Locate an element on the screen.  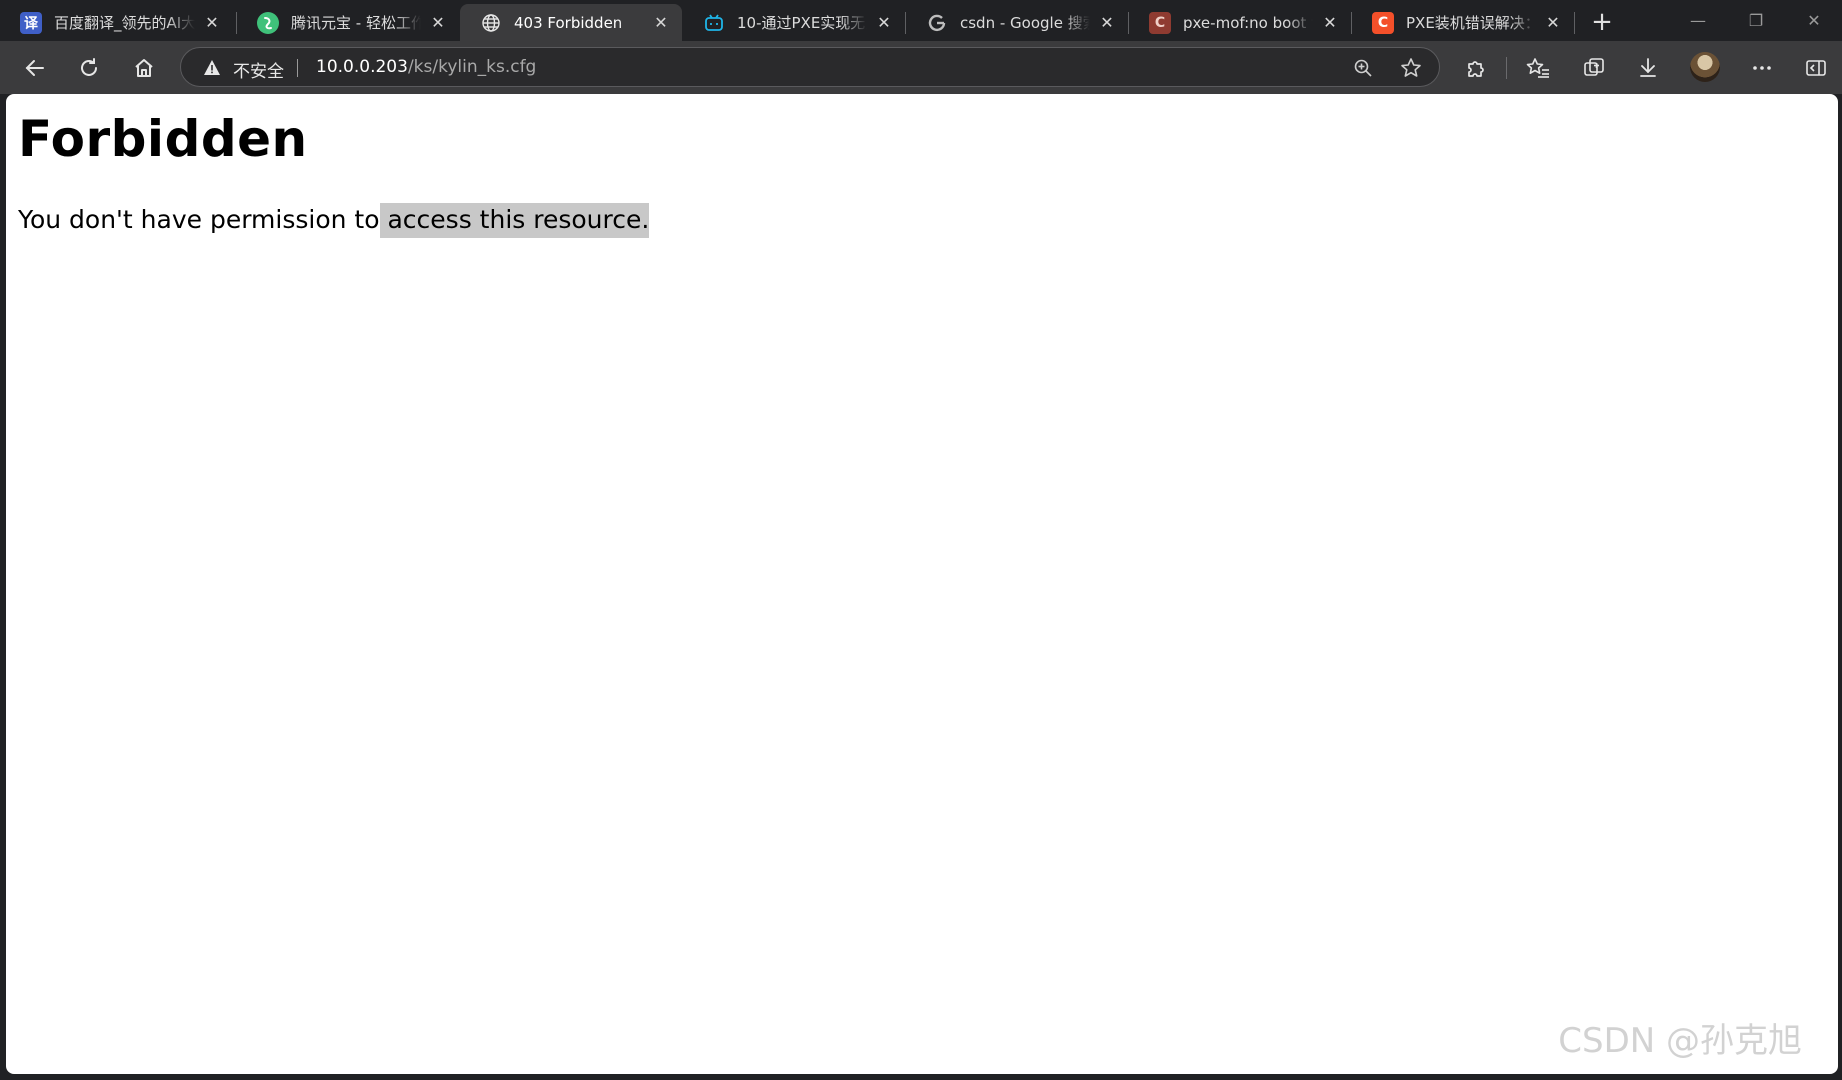
more-options-icon is located at coordinates (1762, 68).